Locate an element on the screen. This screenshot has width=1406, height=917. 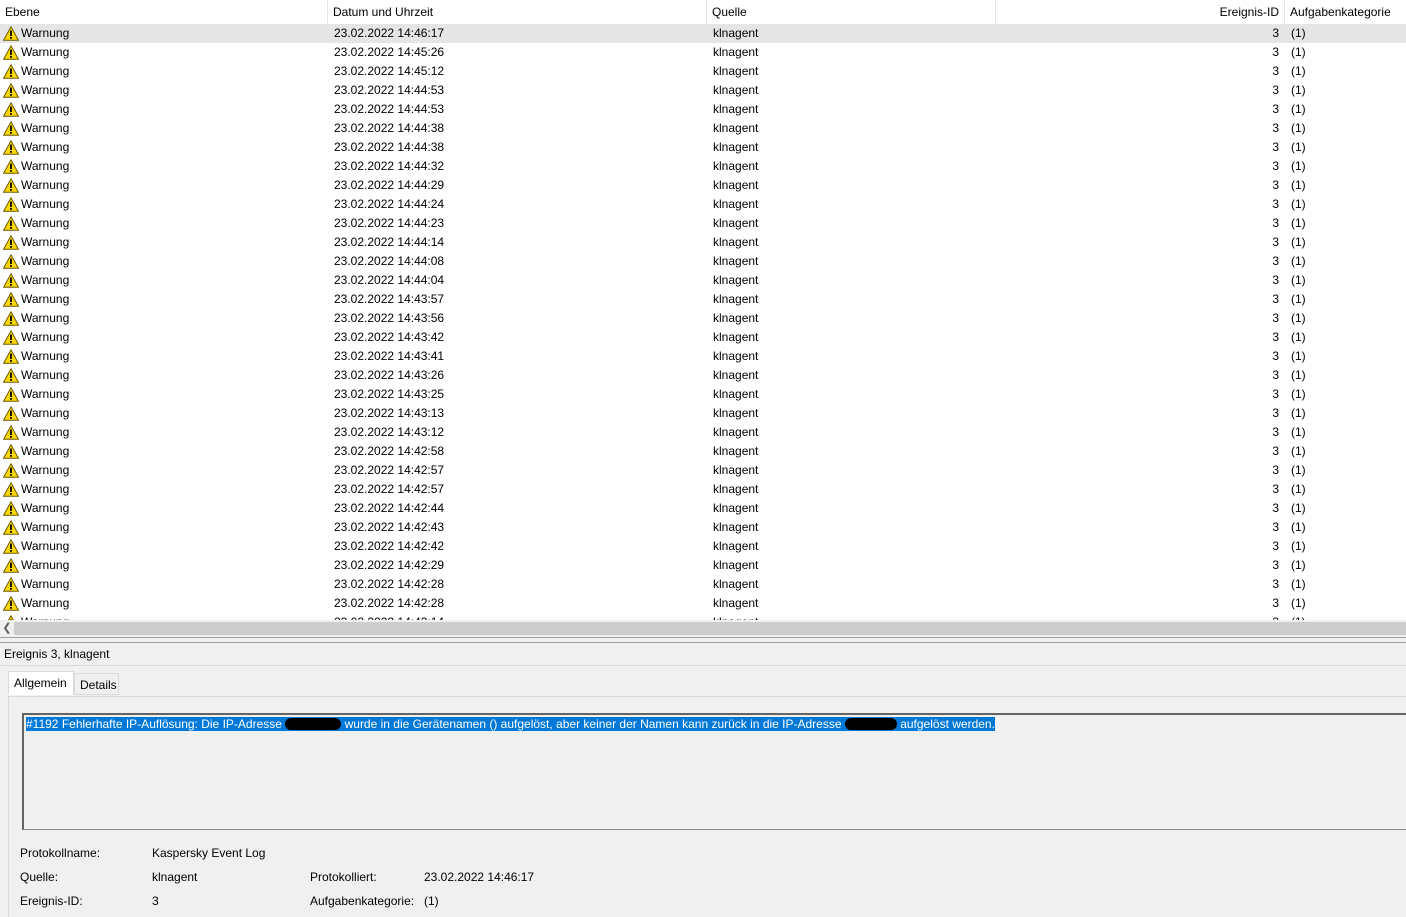
table-row: Warnung 23.02.2022 14:44:23 klnagent 3 (1) is located at coordinates (703, 223).